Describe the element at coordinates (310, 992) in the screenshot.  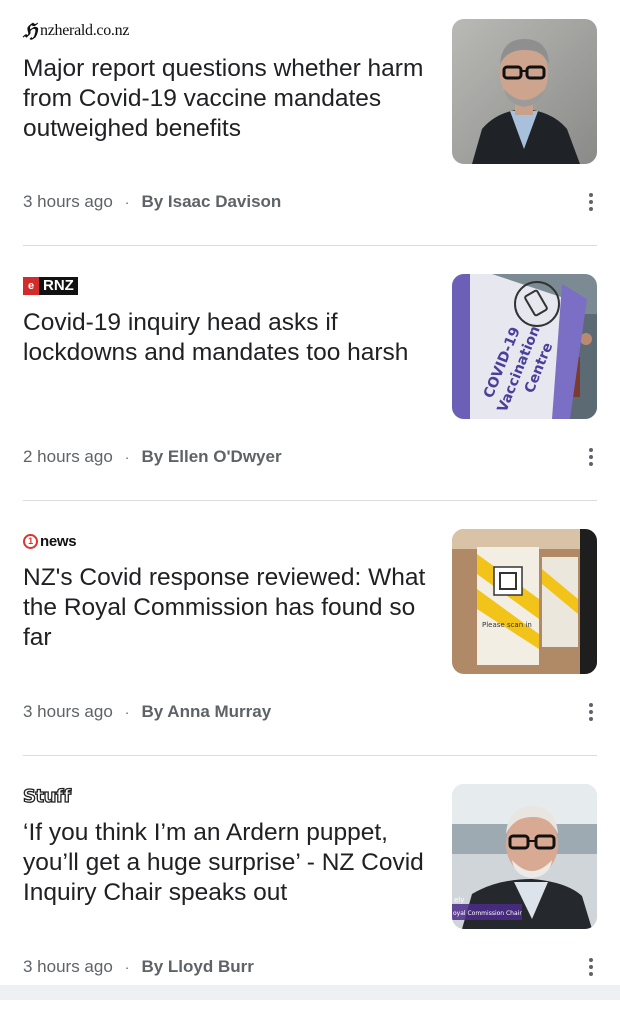
I see `bottom-bar` at that location.